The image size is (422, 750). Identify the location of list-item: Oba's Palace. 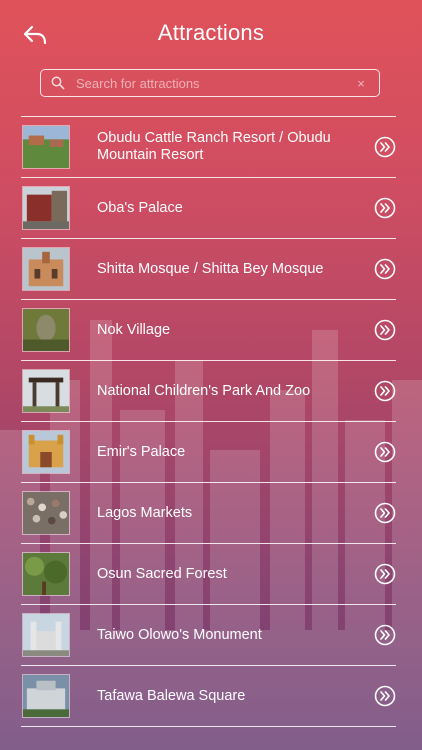
(208, 208).